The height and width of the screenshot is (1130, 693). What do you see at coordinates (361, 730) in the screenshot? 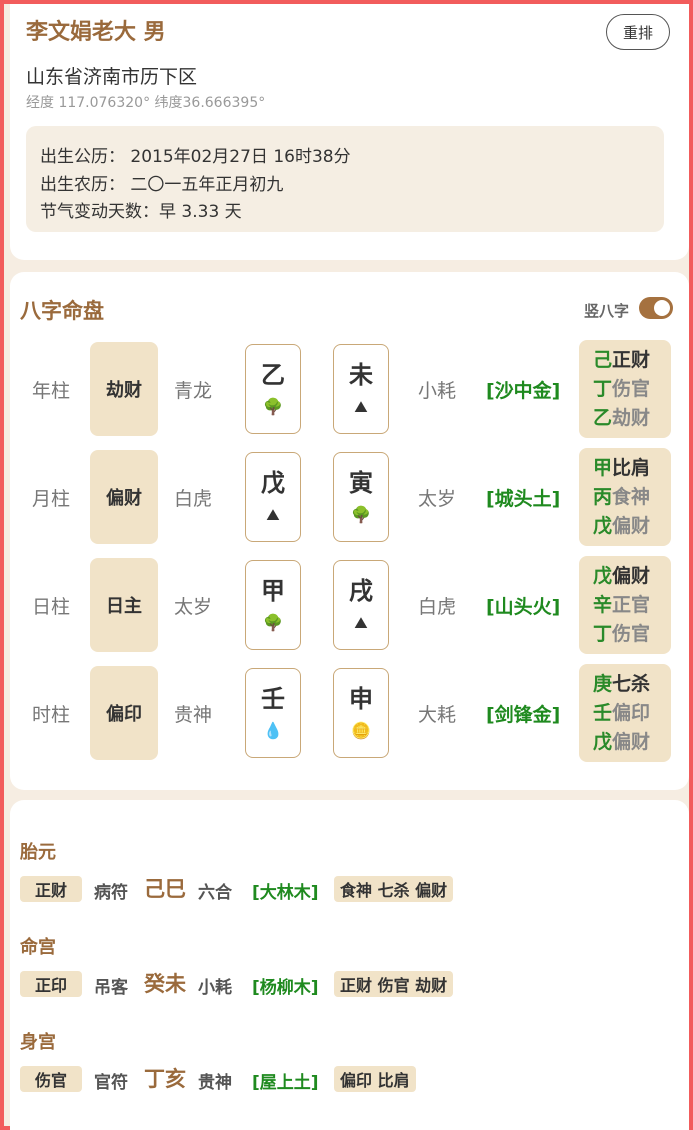
I see `coin-icon: 🪙` at bounding box center [361, 730].